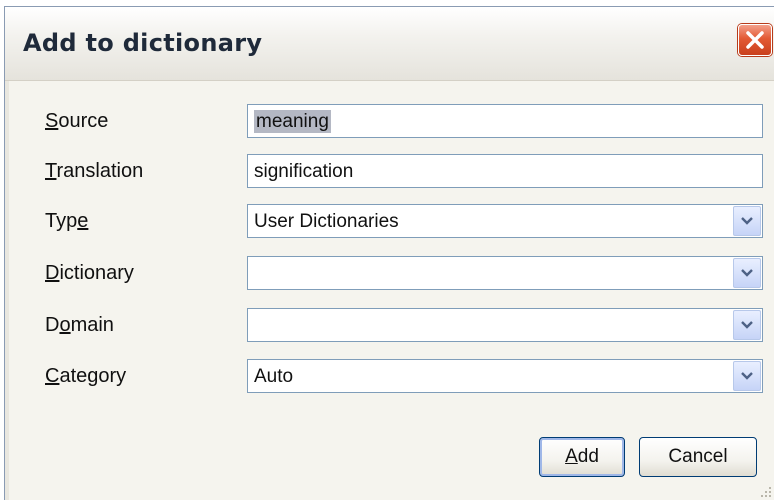 Image resolution: width=774 pixels, height=500 pixels. I want to click on close-icon, so click(755, 40).